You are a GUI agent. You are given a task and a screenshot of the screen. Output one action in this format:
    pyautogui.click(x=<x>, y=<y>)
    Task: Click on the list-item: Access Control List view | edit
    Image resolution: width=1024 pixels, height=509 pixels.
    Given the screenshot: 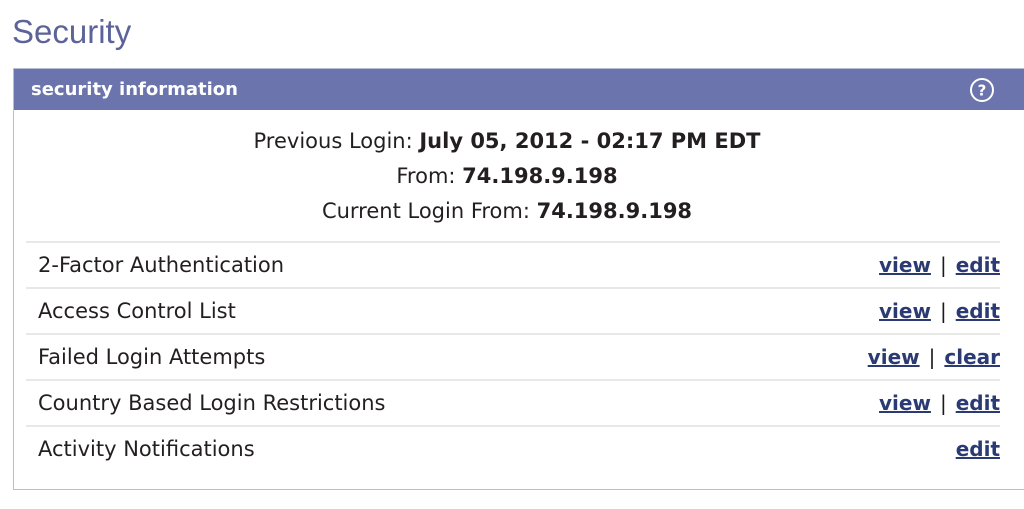 What is the action you would take?
    pyautogui.click(x=513, y=310)
    